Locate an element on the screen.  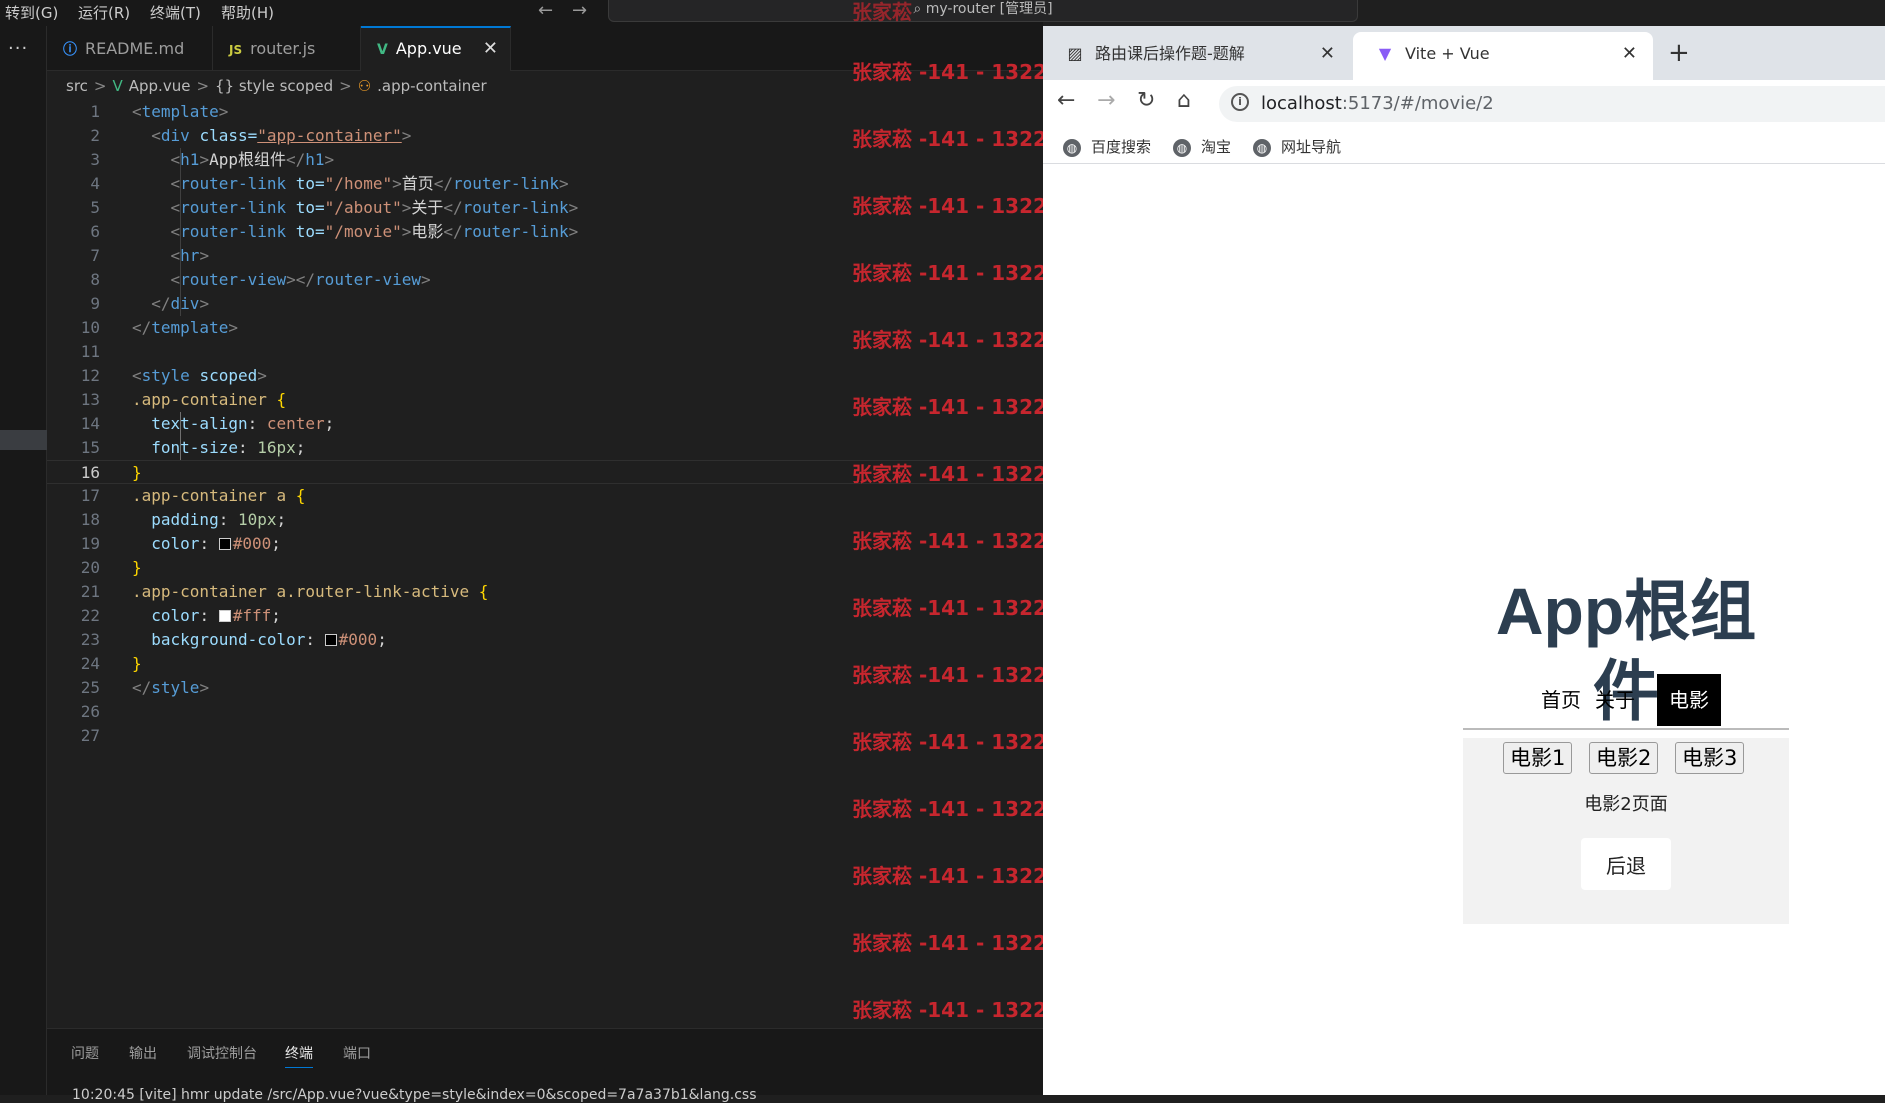
address-bar: i localhost:5173/#/movie/2 is located at coordinates (1552, 104).